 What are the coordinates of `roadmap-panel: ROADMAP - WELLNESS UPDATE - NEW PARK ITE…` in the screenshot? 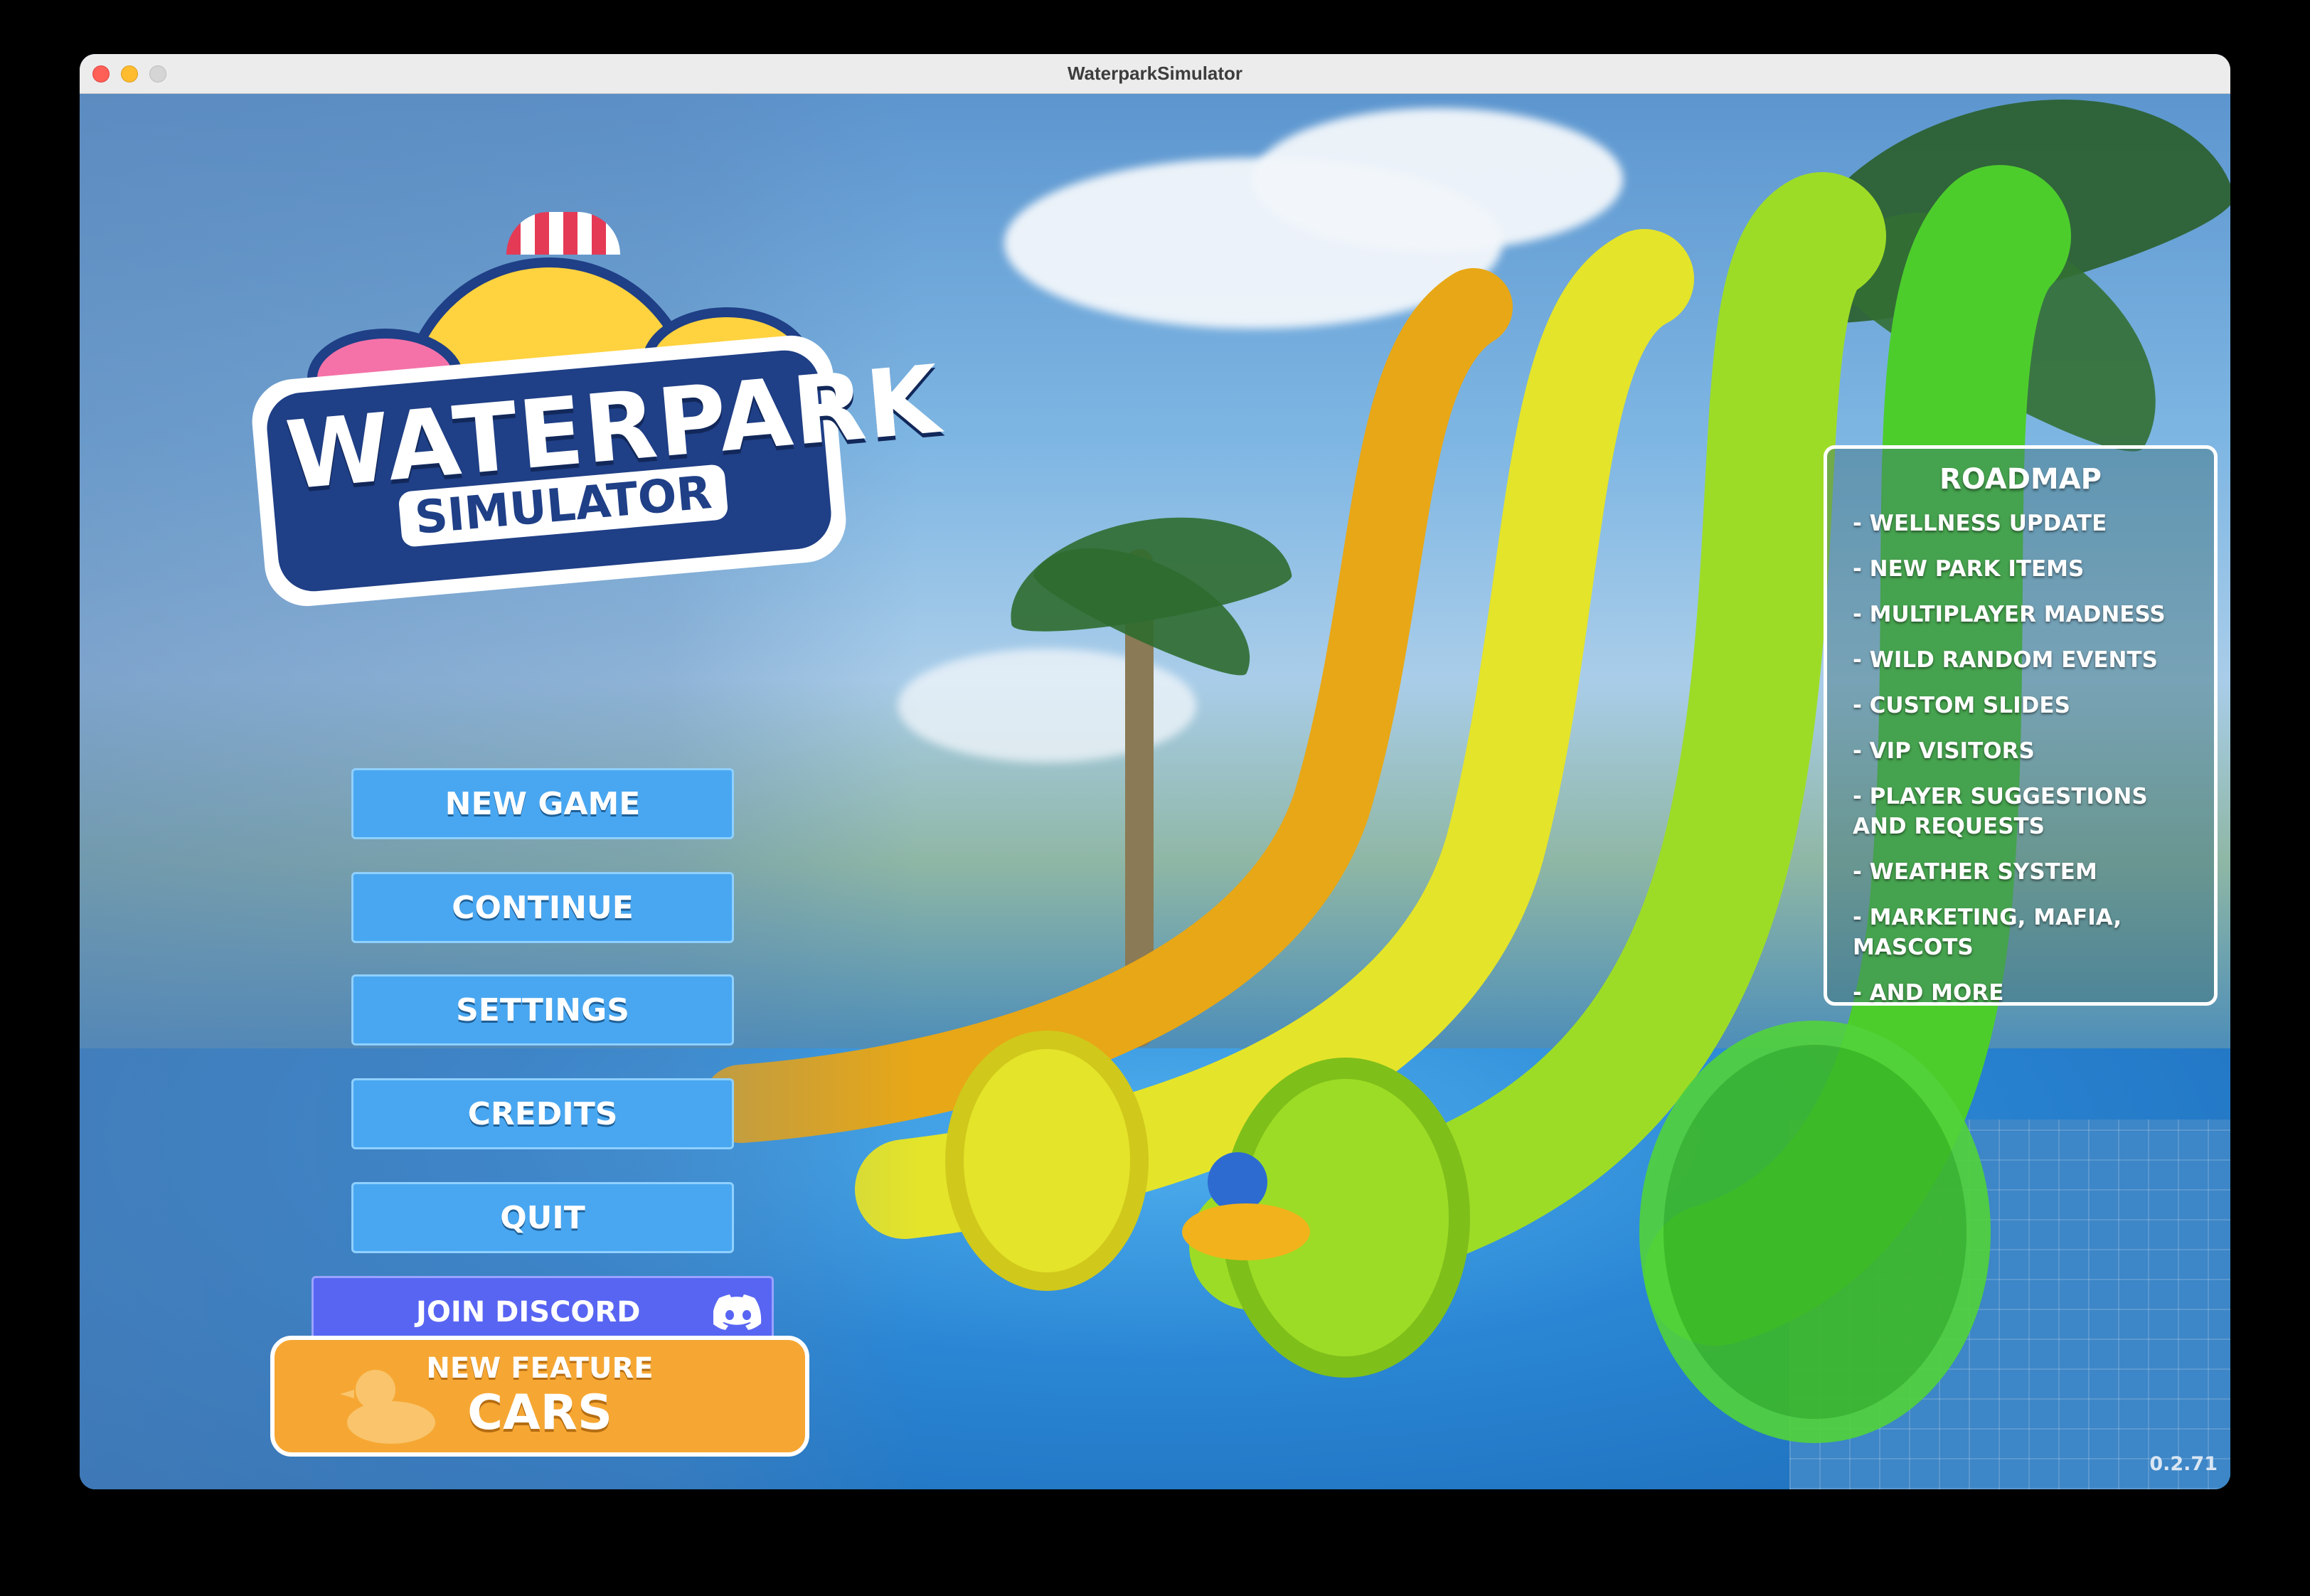 It's located at (2021, 725).